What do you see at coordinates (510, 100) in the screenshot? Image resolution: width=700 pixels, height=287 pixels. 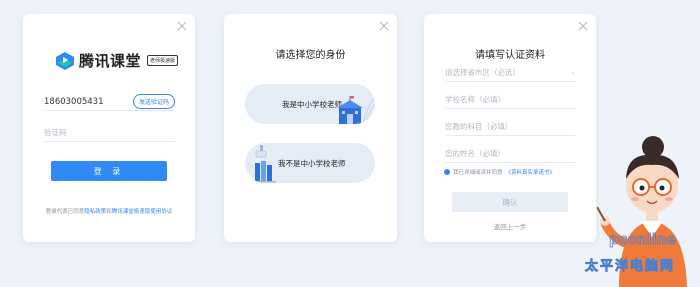 I see `school-name-field: 学校名称（必填）` at bounding box center [510, 100].